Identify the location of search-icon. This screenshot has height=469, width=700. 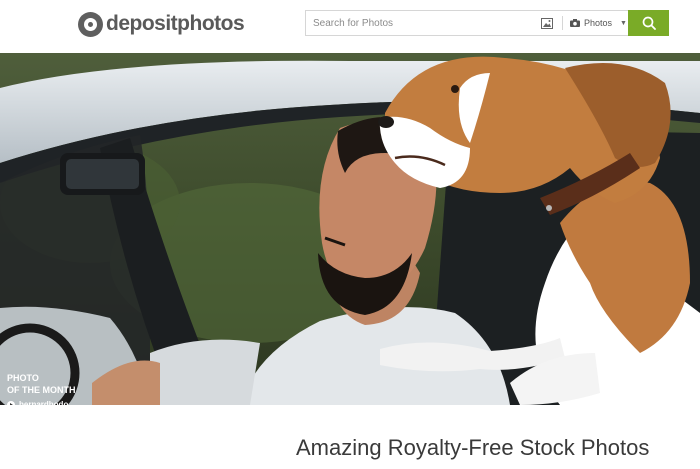
(649, 23).